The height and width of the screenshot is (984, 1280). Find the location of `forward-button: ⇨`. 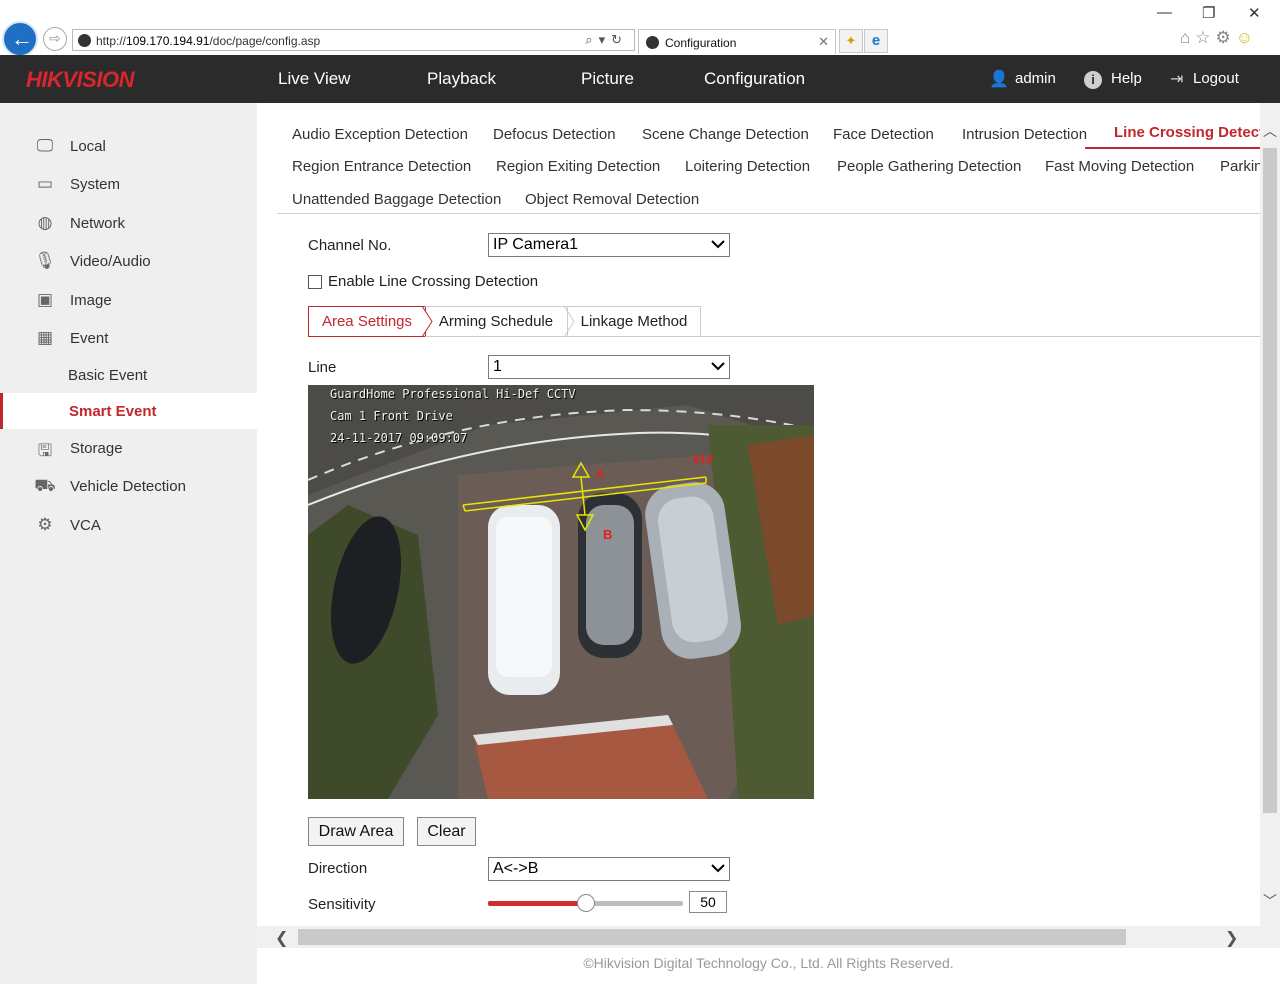

forward-button: ⇨ is located at coordinates (55, 39).